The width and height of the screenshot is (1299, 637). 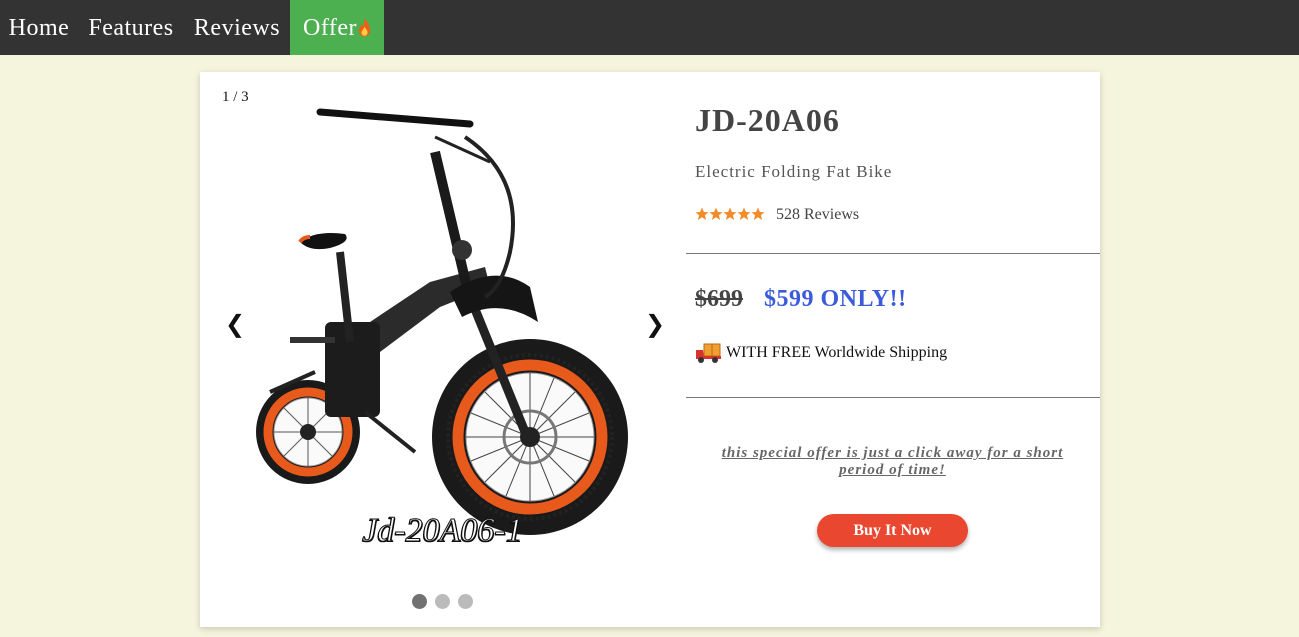 I want to click on delivery-truck-icon, so click(x=708, y=355).